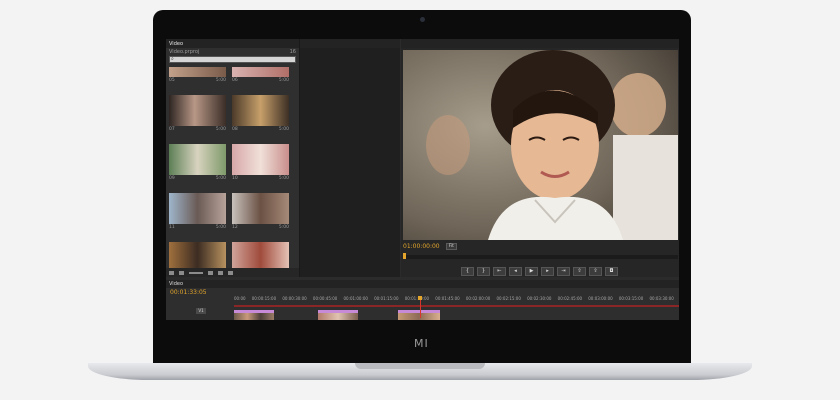 The image size is (840, 400). I want to click on program-scrubber, so click(540, 256).